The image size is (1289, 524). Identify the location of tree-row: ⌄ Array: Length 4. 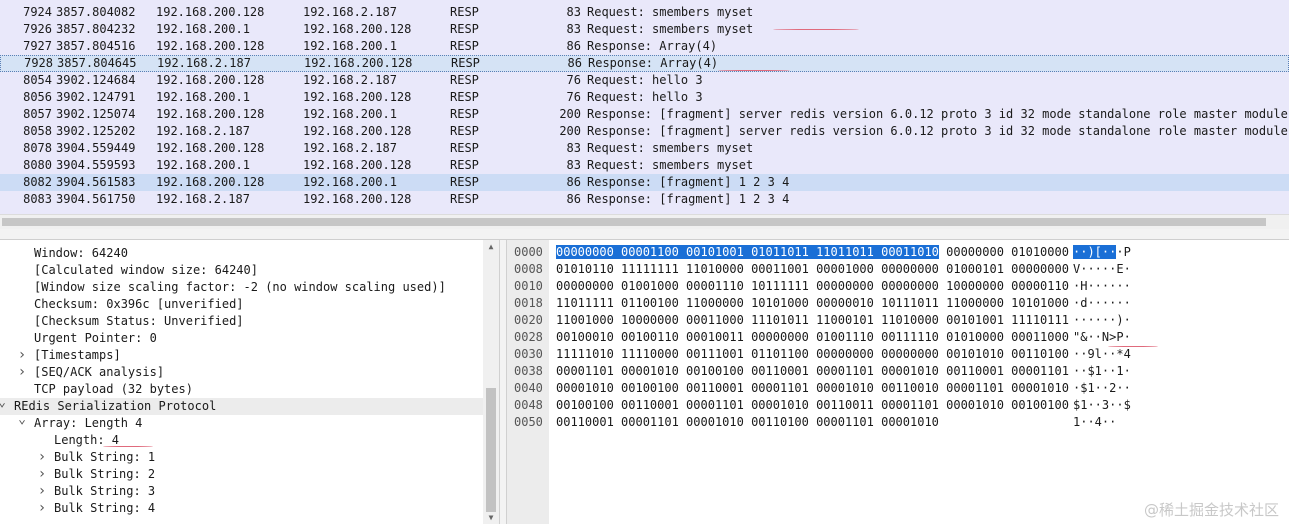
(241, 422).